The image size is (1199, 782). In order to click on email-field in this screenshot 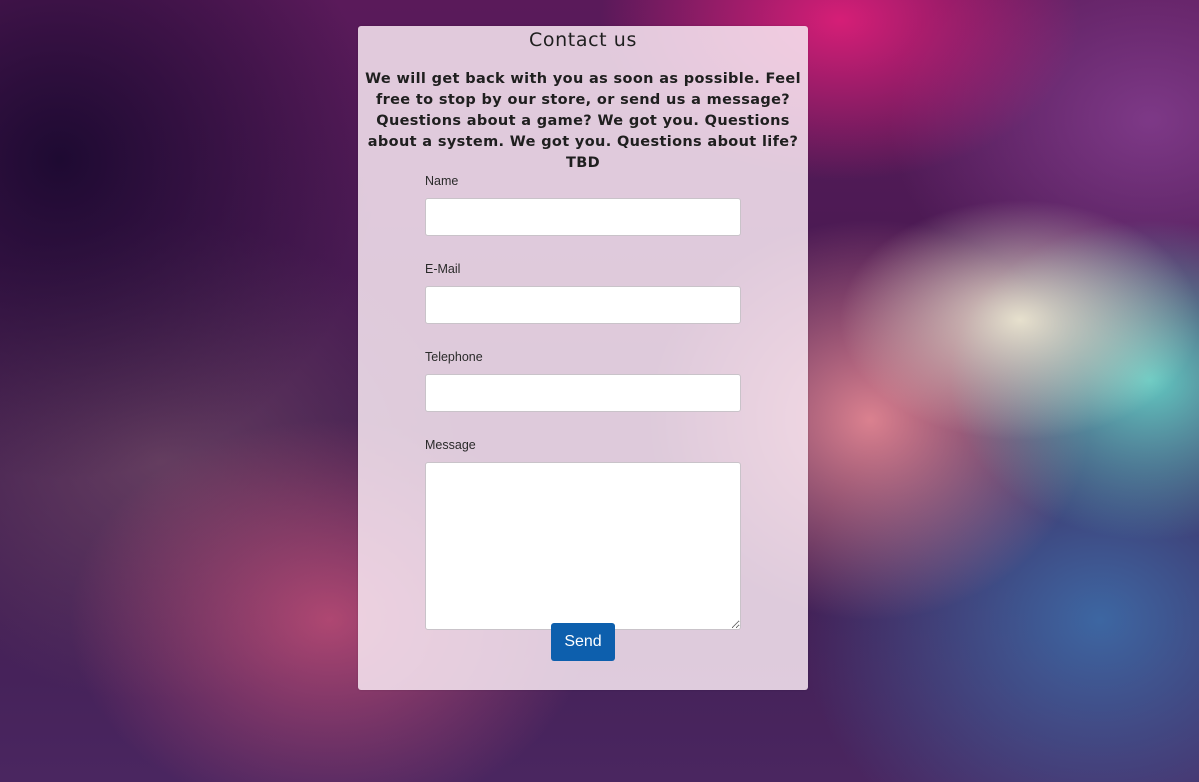, I will do `click(583, 305)`.